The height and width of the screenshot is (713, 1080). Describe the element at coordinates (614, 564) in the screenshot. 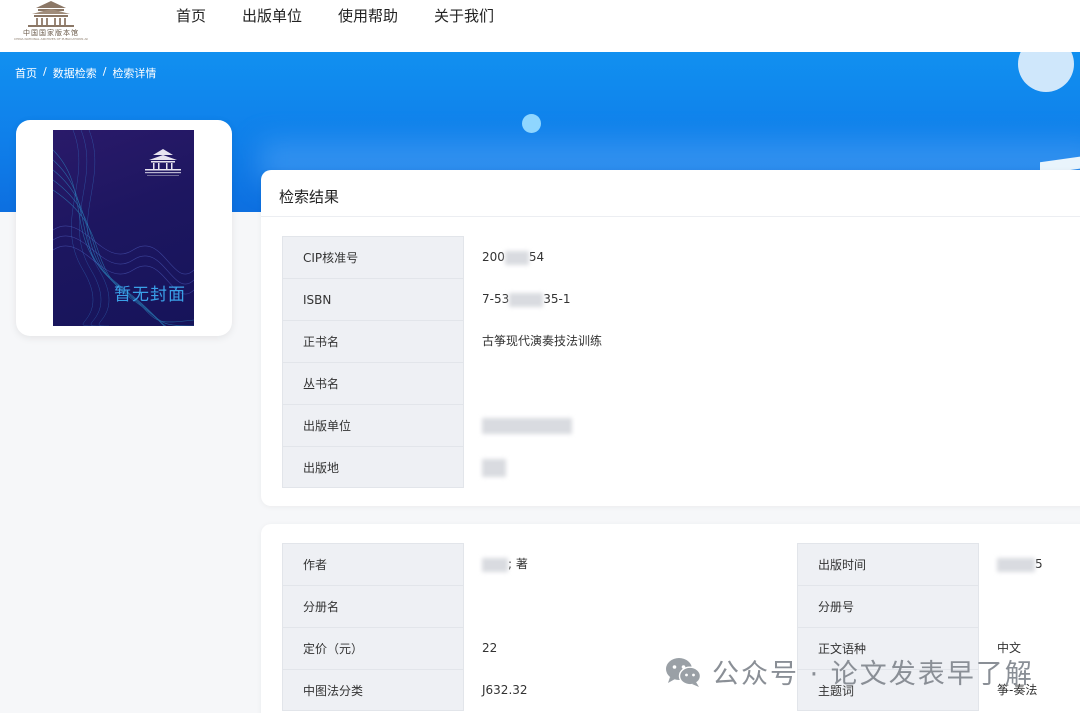

I see `row-value-author: ; 著` at that location.